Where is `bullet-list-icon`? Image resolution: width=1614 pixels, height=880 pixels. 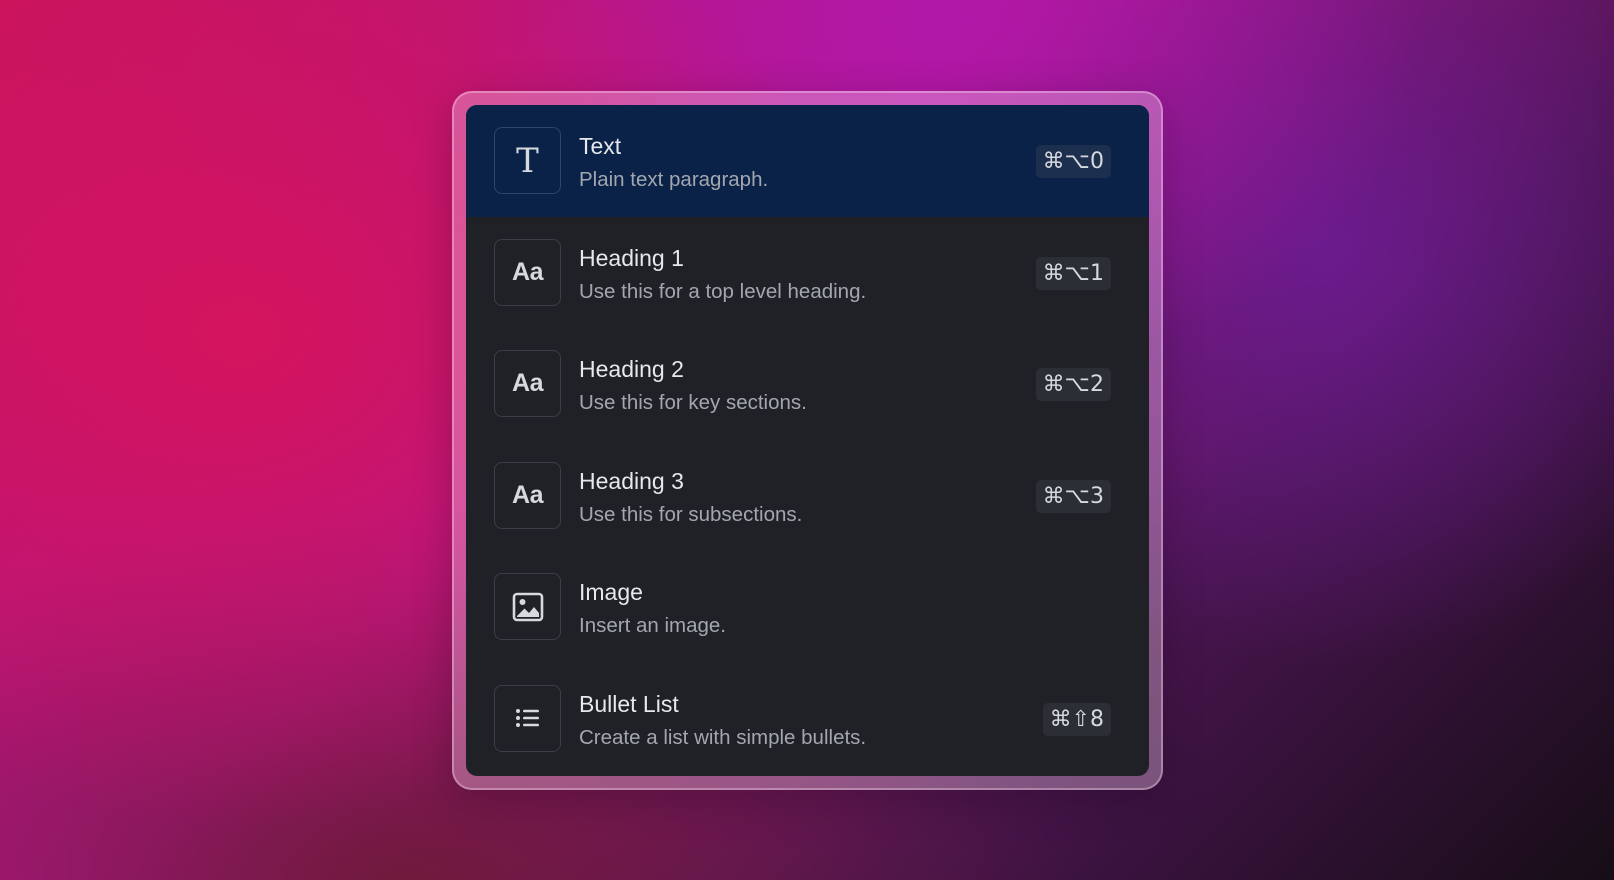
bullet-list-icon is located at coordinates (527, 718).